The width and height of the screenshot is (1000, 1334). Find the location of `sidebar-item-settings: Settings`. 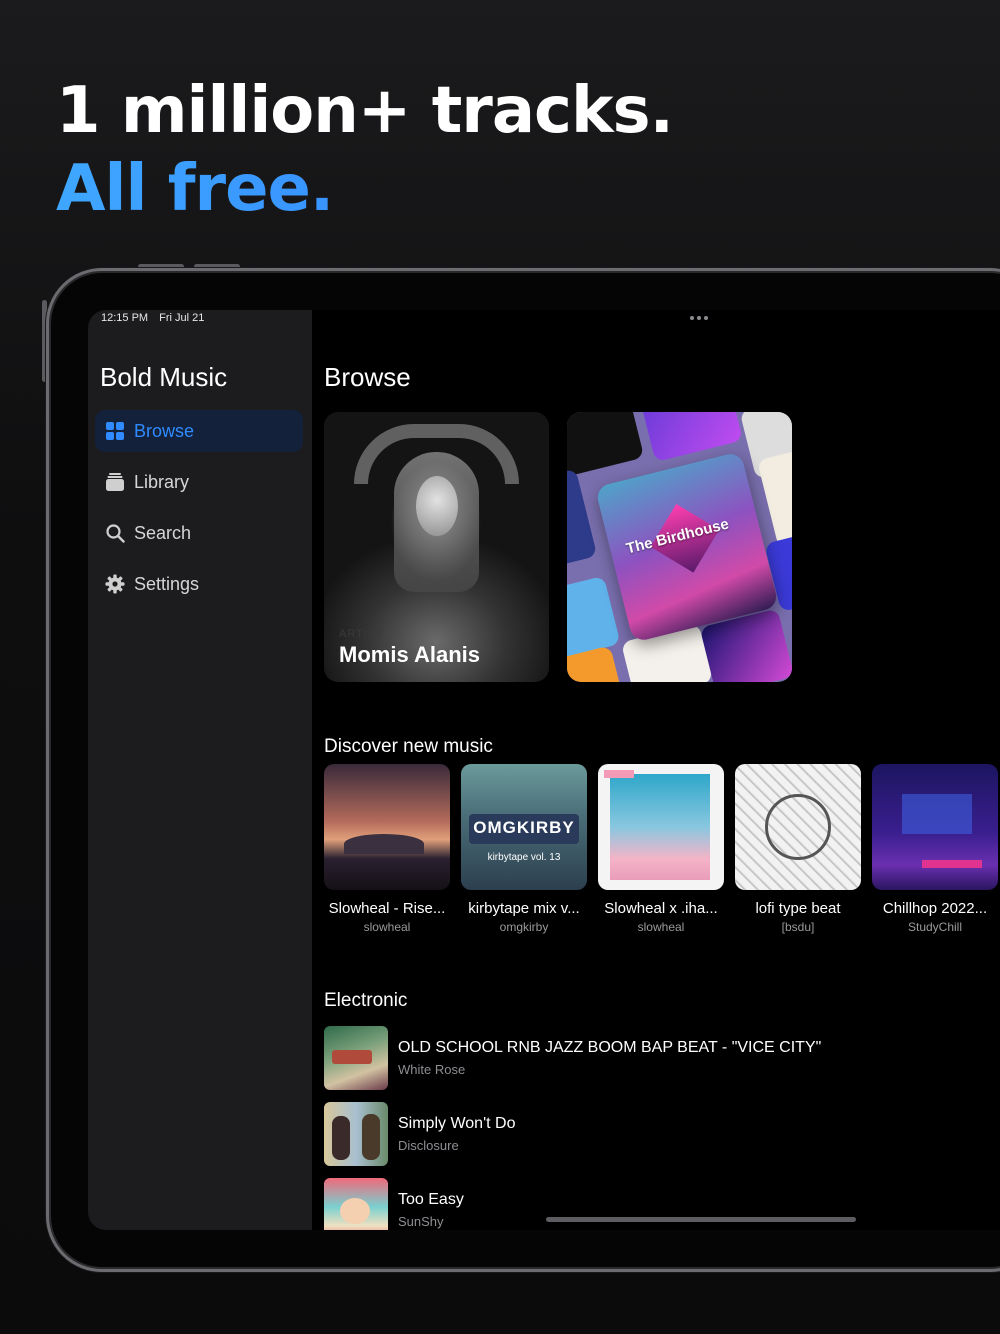

sidebar-item-settings: Settings is located at coordinates (199, 584).